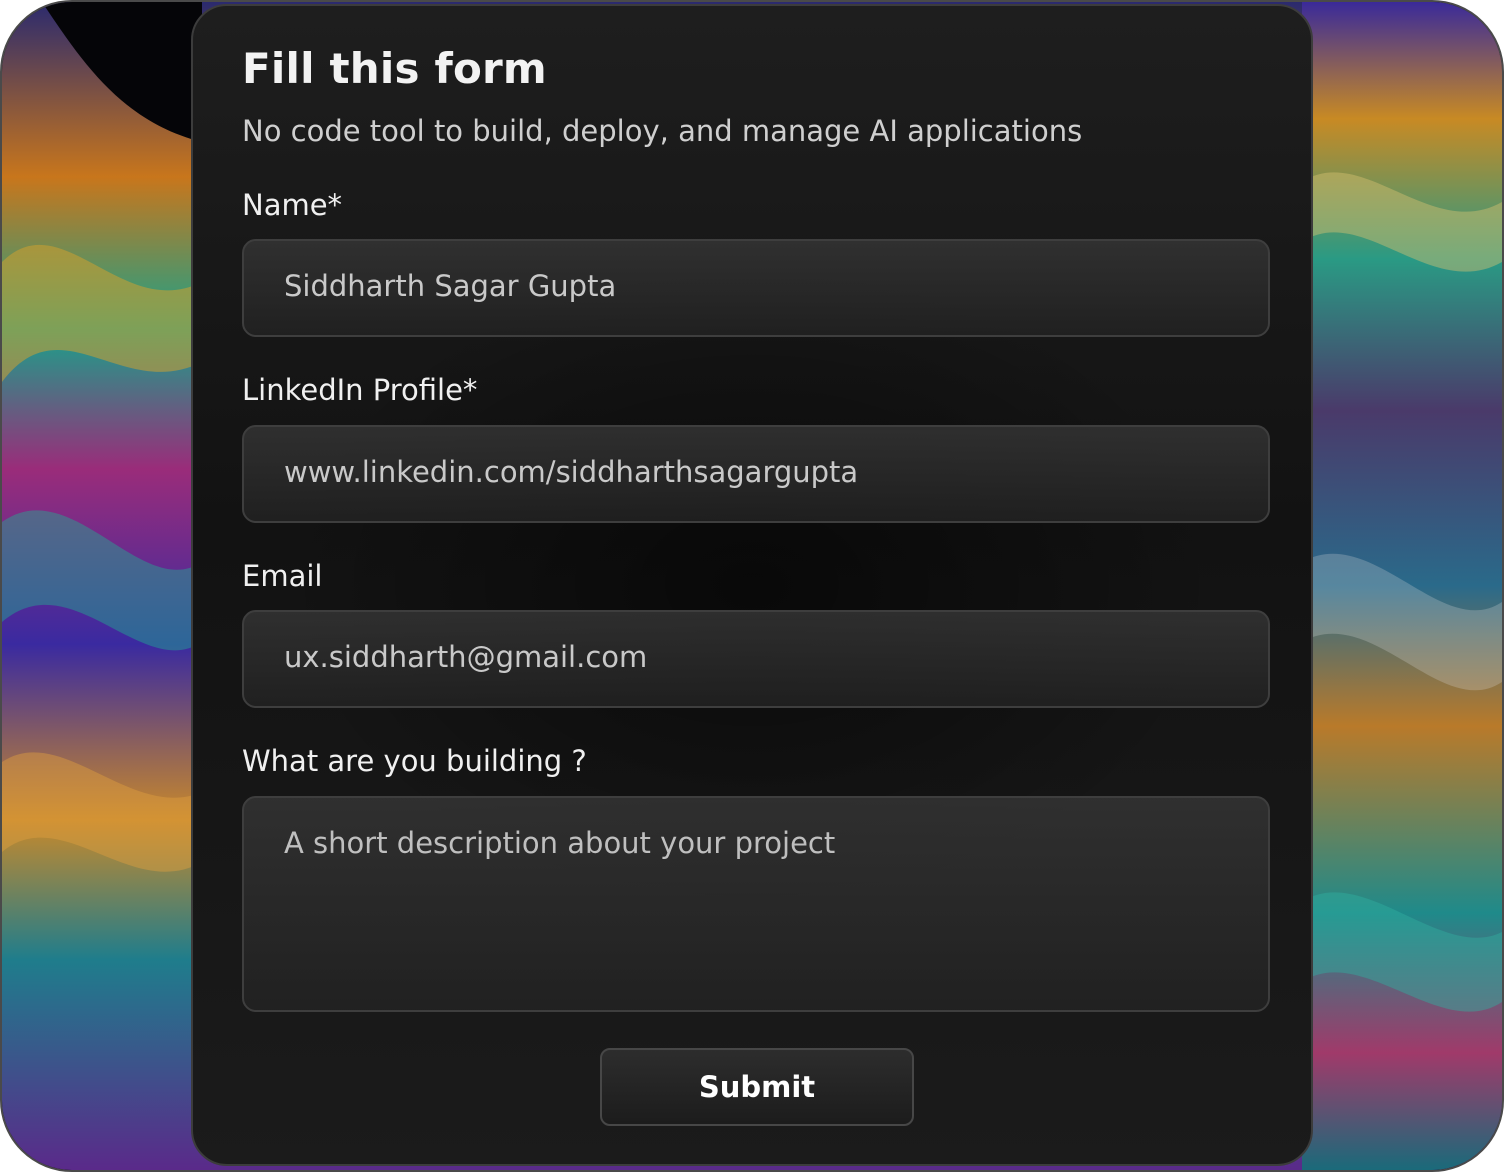  What do you see at coordinates (756, 659) in the screenshot?
I see `email-field: ux.siddharth@gmail.com` at bounding box center [756, 659].